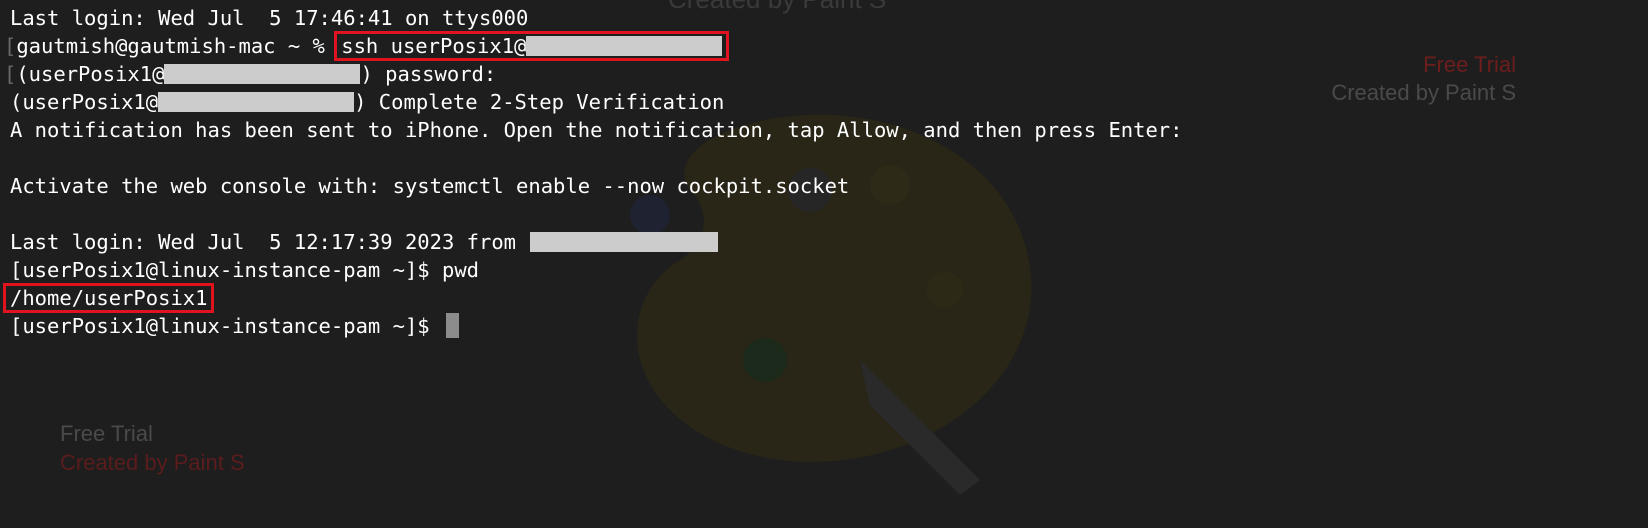  I want to click on terminal-line: [(userPosix1@ ) password:, so click(826, 74).